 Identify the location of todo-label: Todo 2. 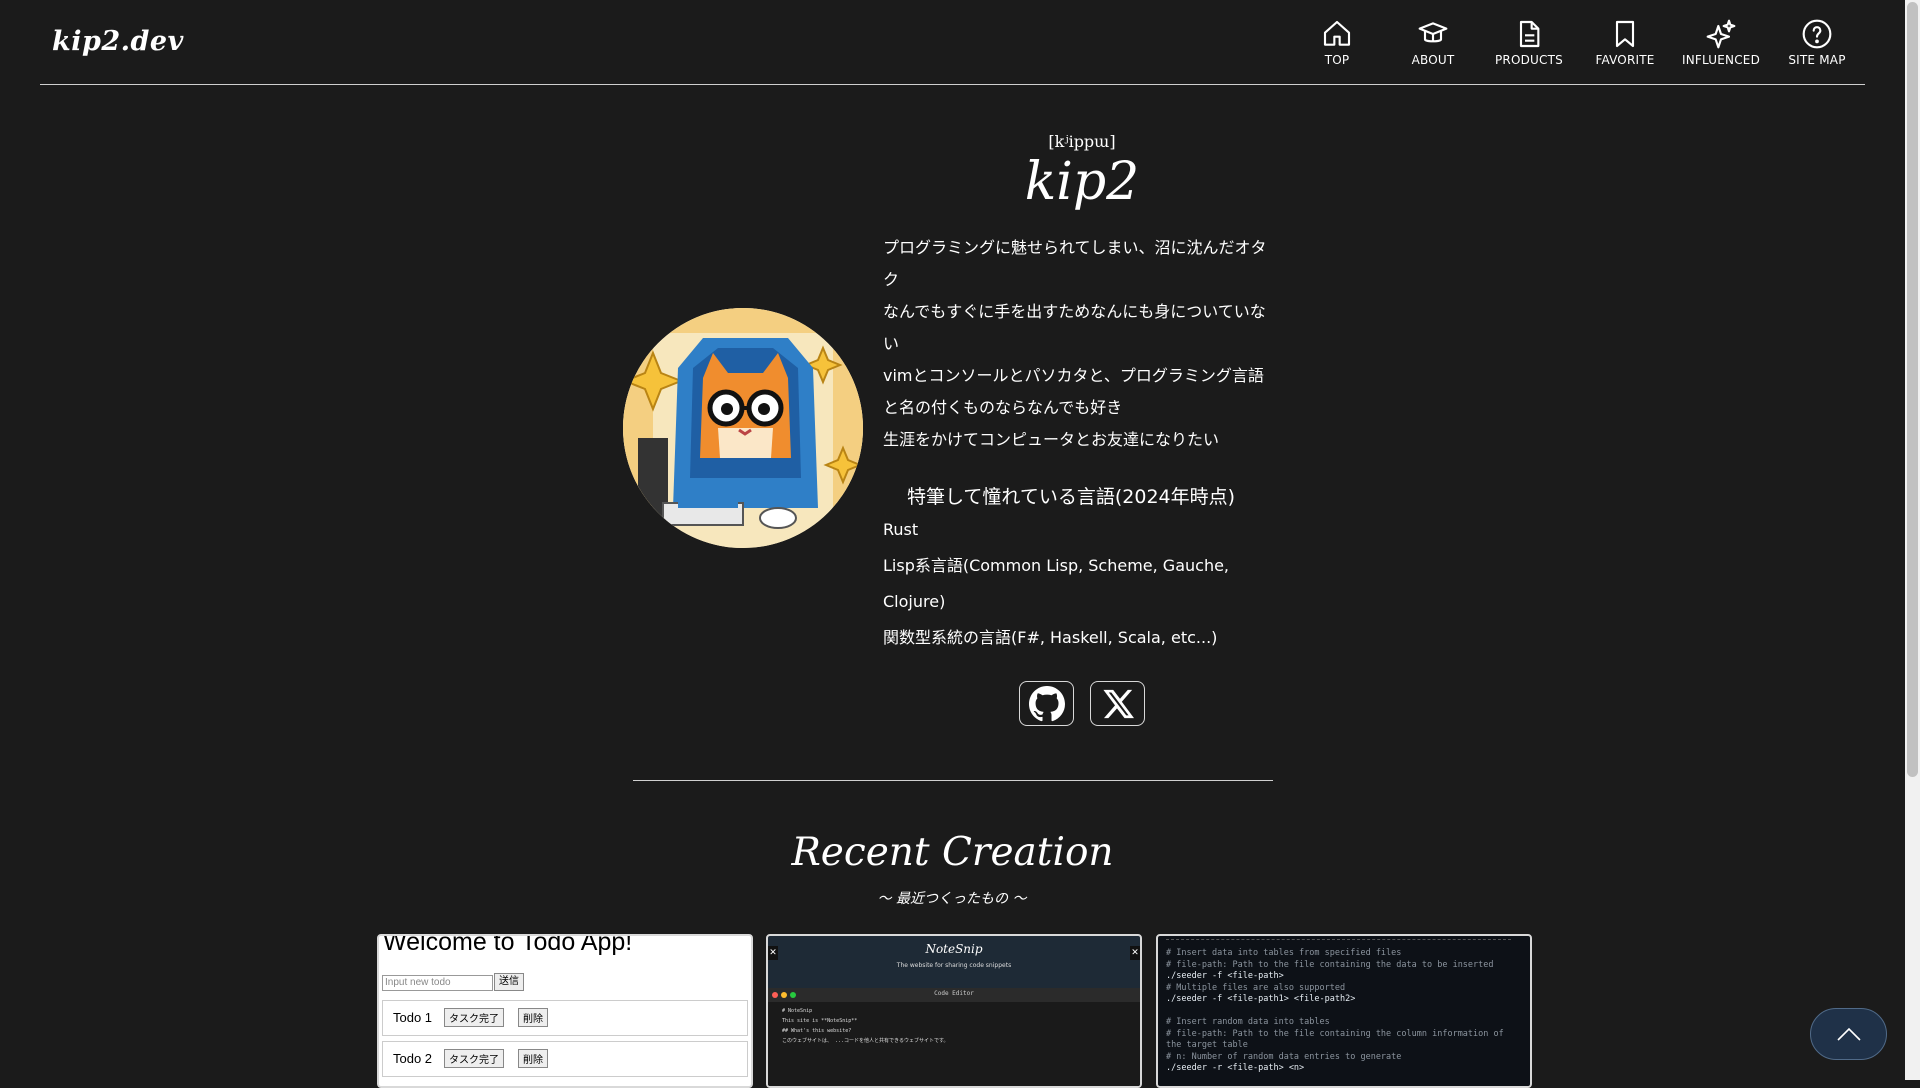
(413, 1058).